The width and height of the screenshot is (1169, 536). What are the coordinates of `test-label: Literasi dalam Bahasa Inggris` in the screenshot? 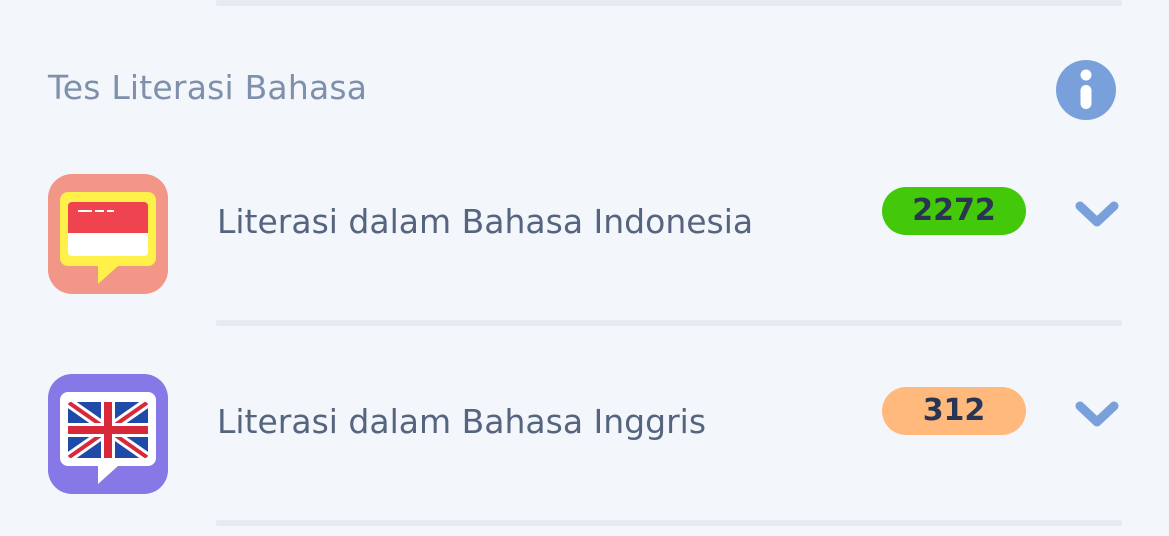 It's located at (462, 421).